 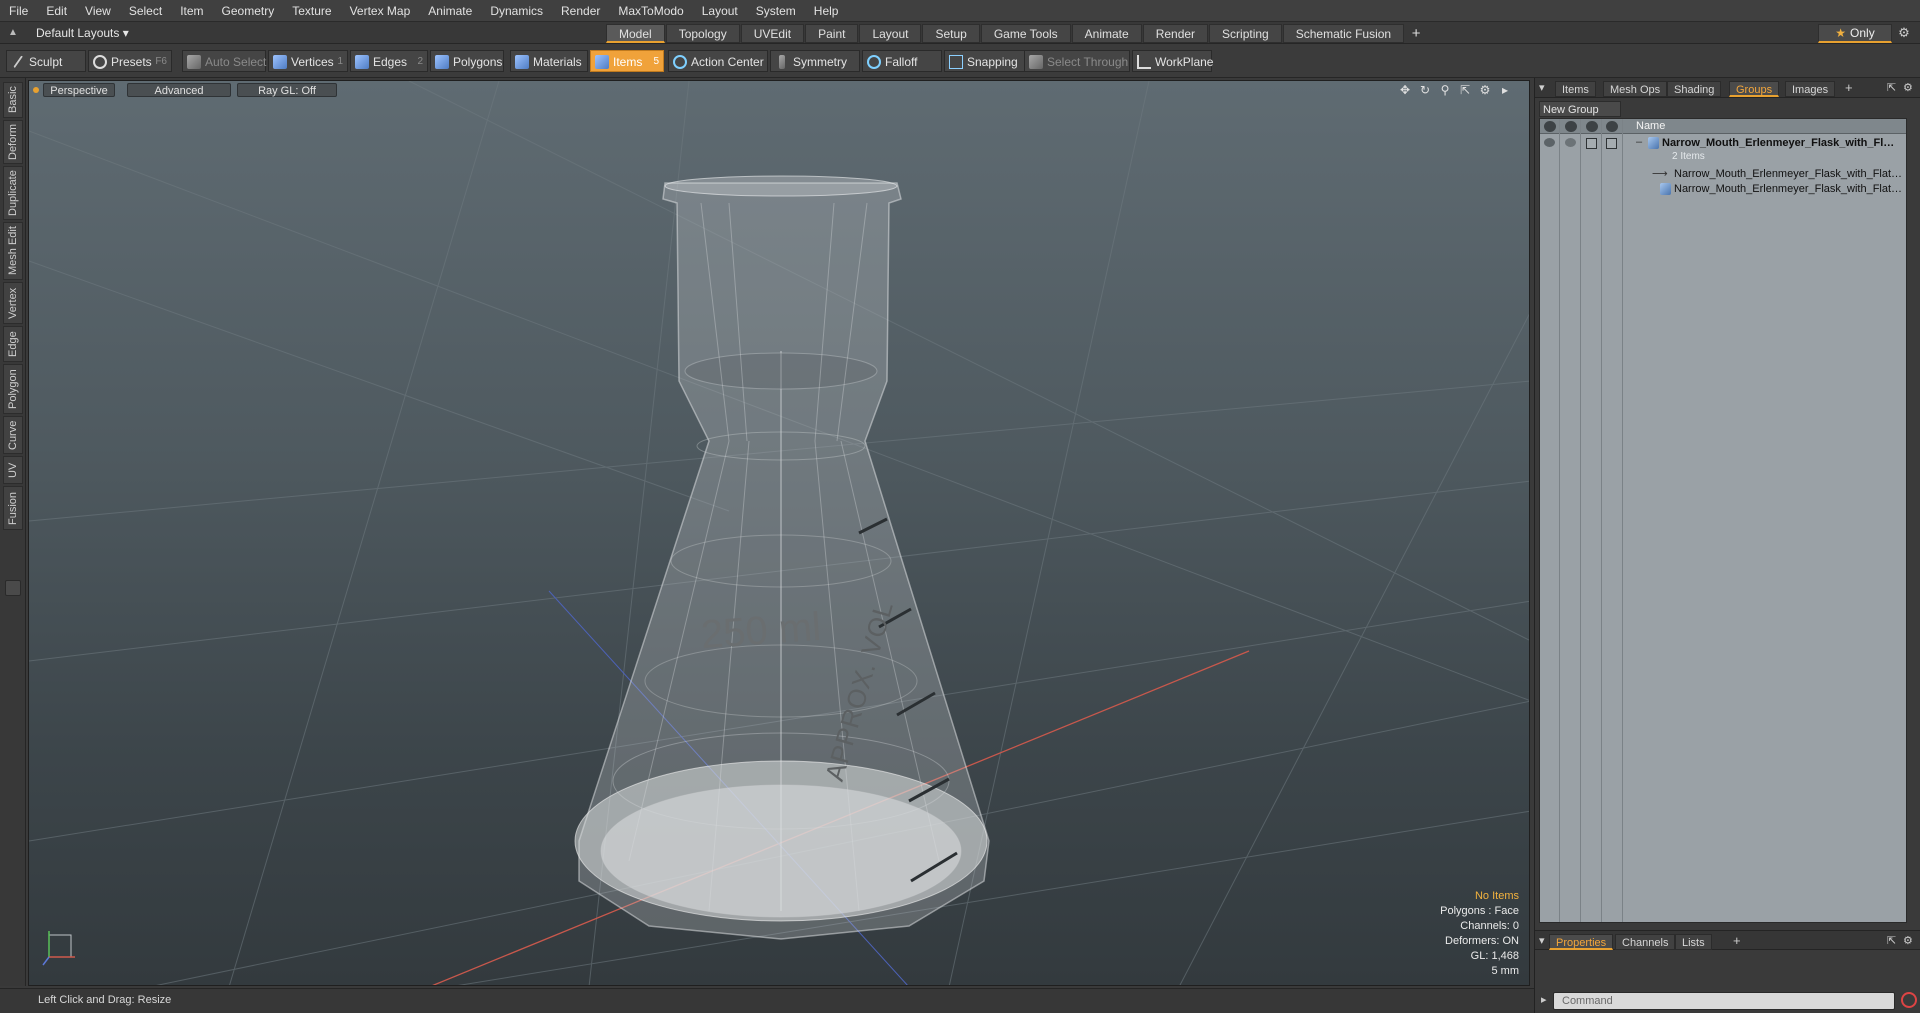 I want to click on tab-setup: Setup, so click(x=951, y=33).